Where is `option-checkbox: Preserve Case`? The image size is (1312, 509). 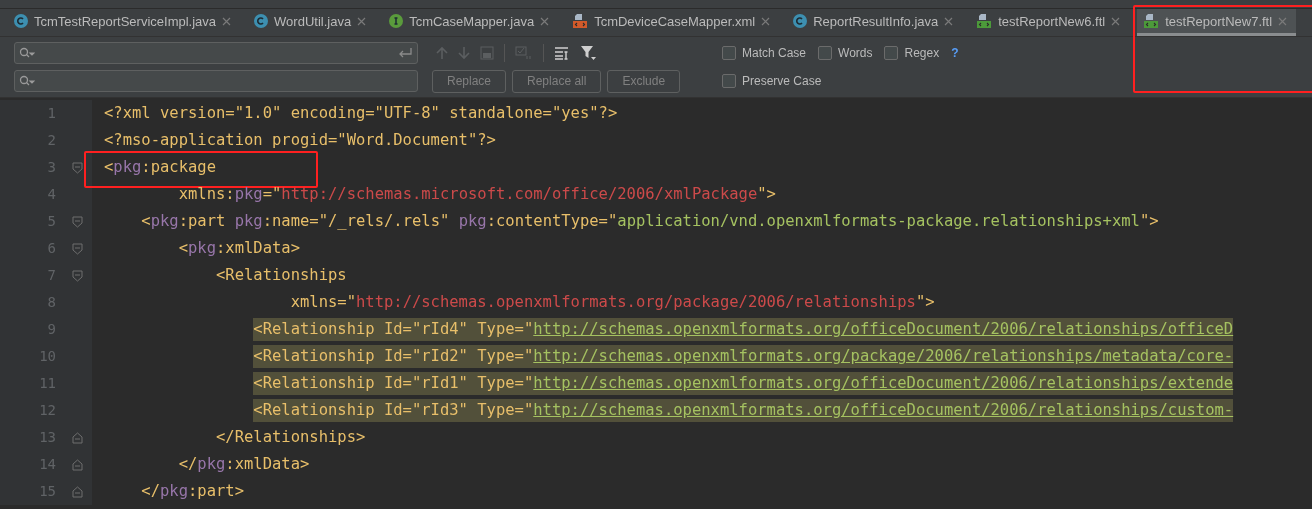 option-checkbox: Preserve Case is located at coordinates (772, 81).